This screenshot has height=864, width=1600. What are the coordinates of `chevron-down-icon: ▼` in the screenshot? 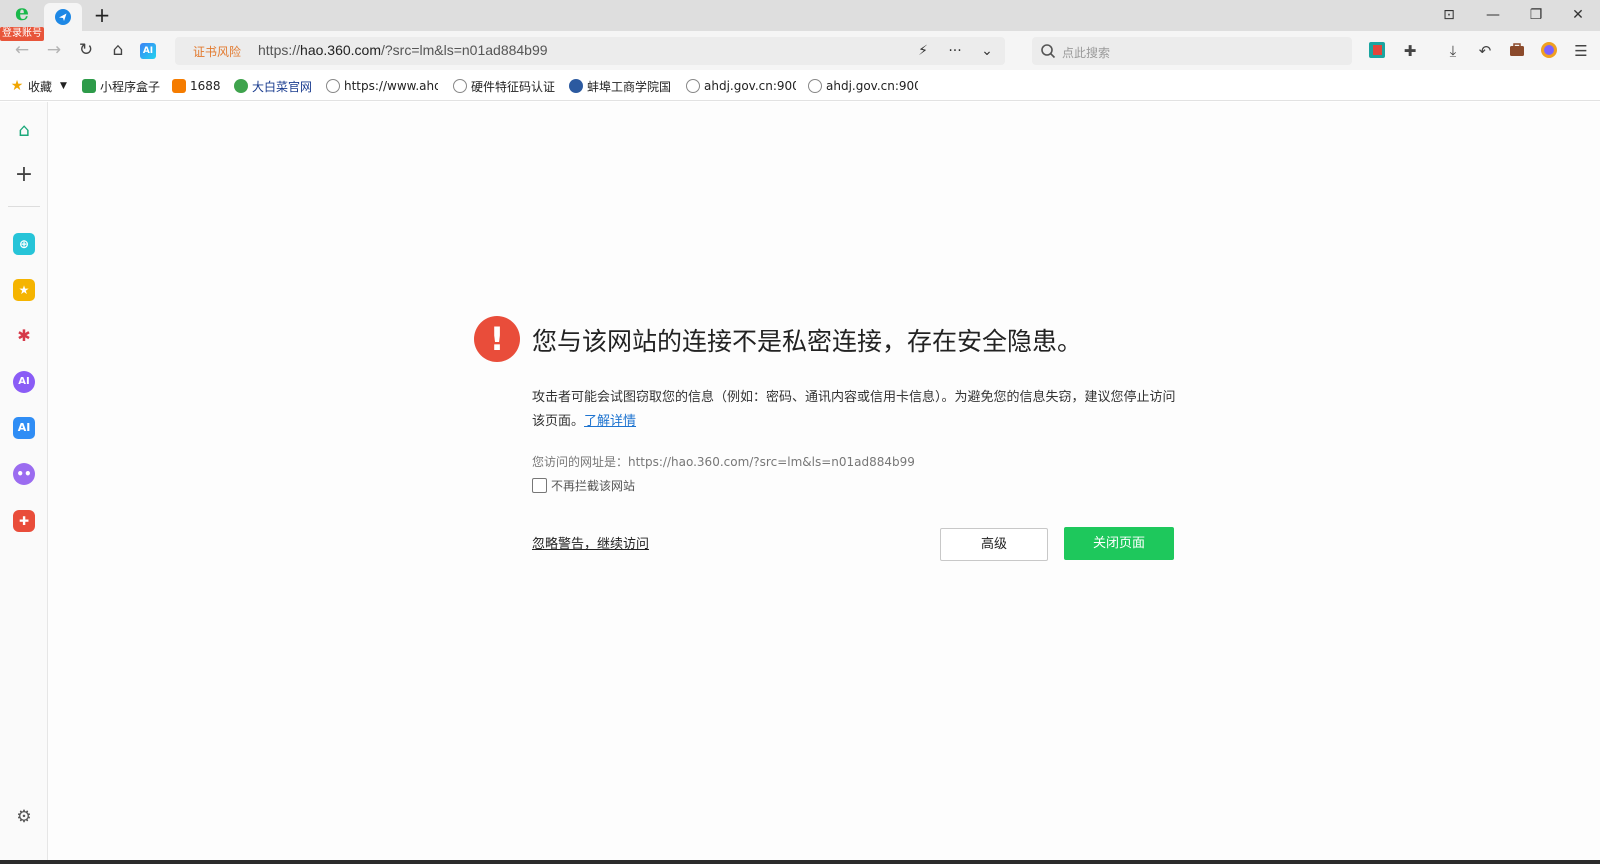 It's located at (63, 86).